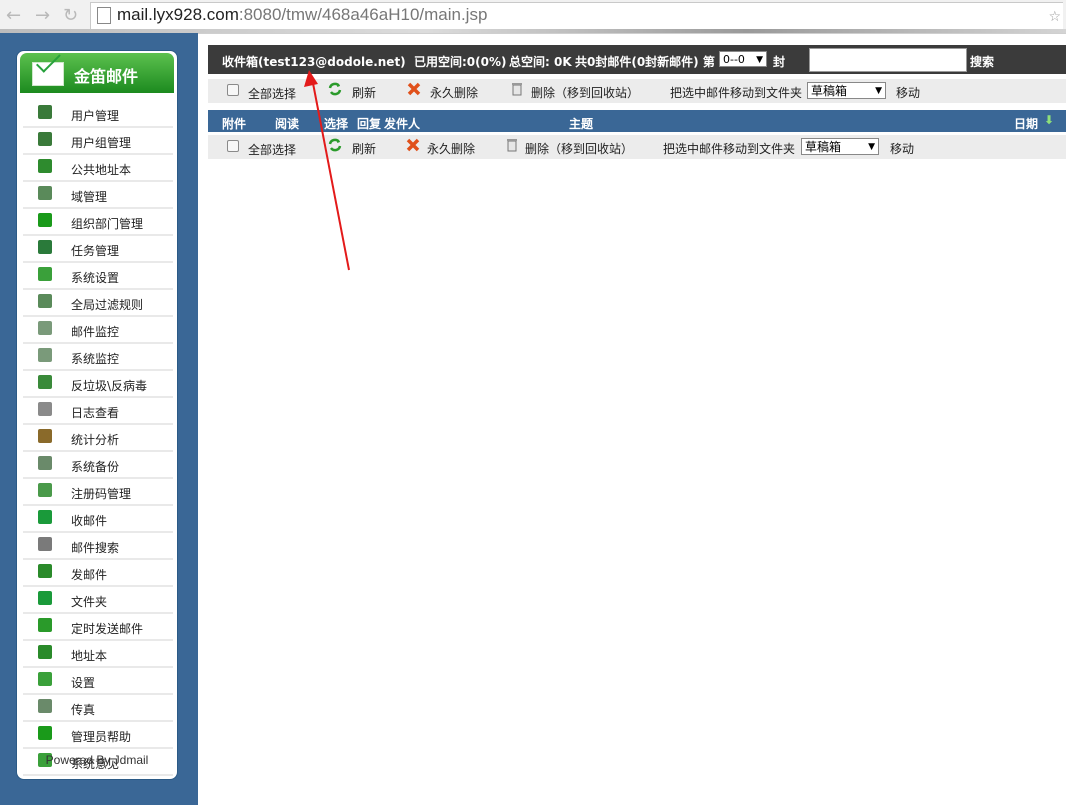 The height and width of the screenshot is (805, 1066). Describe the element at coordinates (98, 708) in the screenshot. I see `sidebar-item: 传真` at that location.